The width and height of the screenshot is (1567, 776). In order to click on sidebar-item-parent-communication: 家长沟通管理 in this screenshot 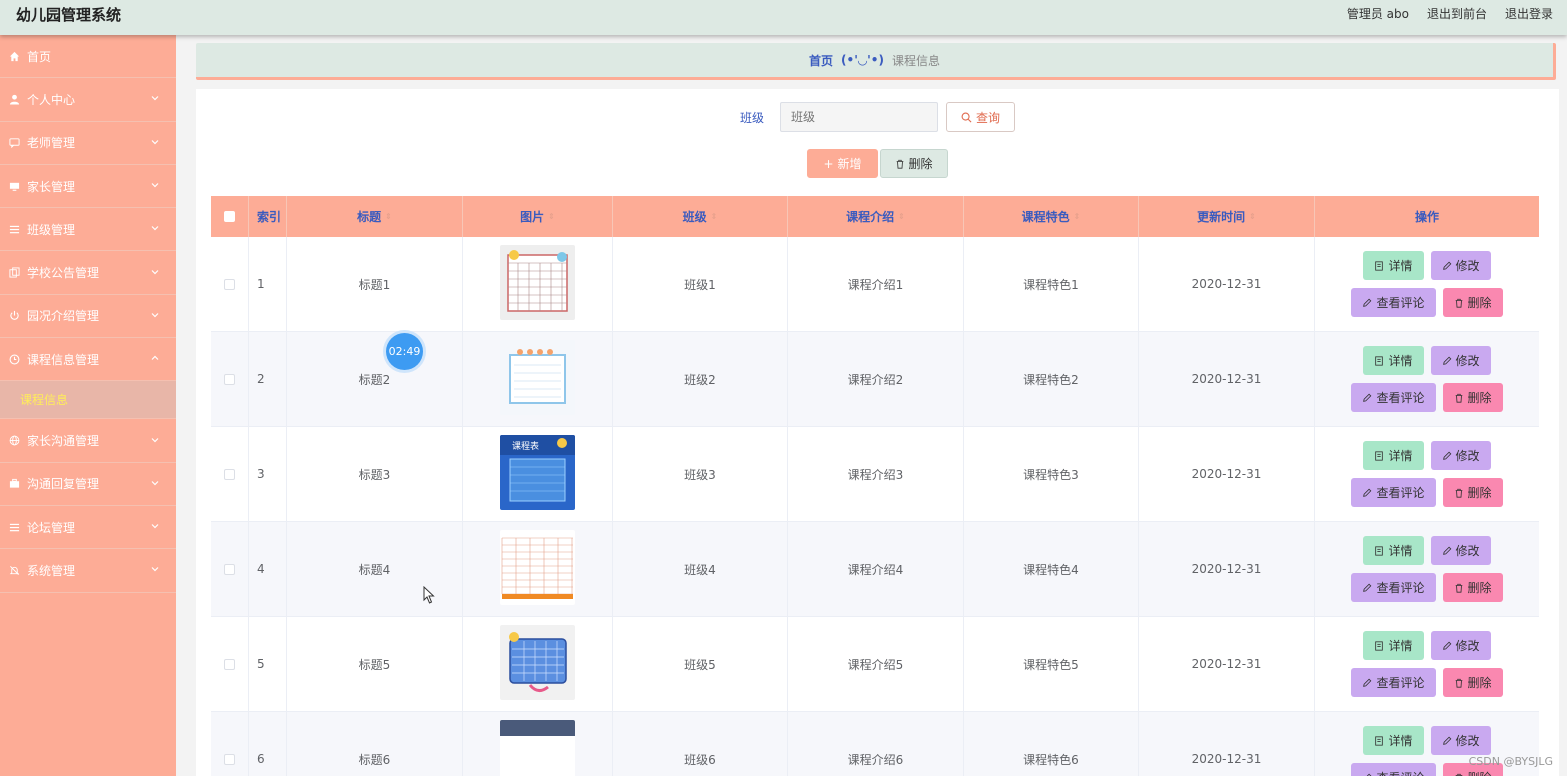, I will do `click(88, 441)`.